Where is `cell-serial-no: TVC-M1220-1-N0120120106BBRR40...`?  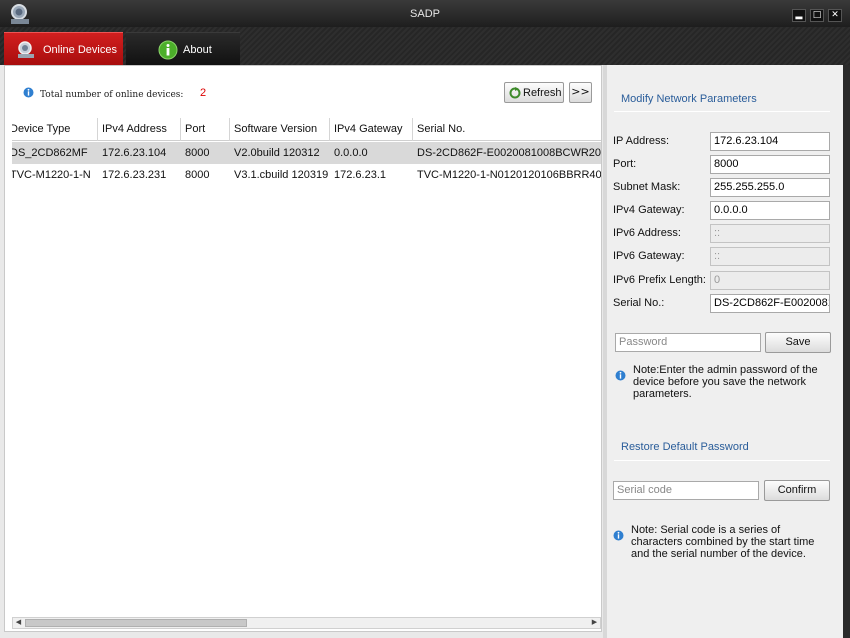 cell-serial-no: TVC-M1220-1-N0120120106BBRR40... is located at coordinates (509, 175).